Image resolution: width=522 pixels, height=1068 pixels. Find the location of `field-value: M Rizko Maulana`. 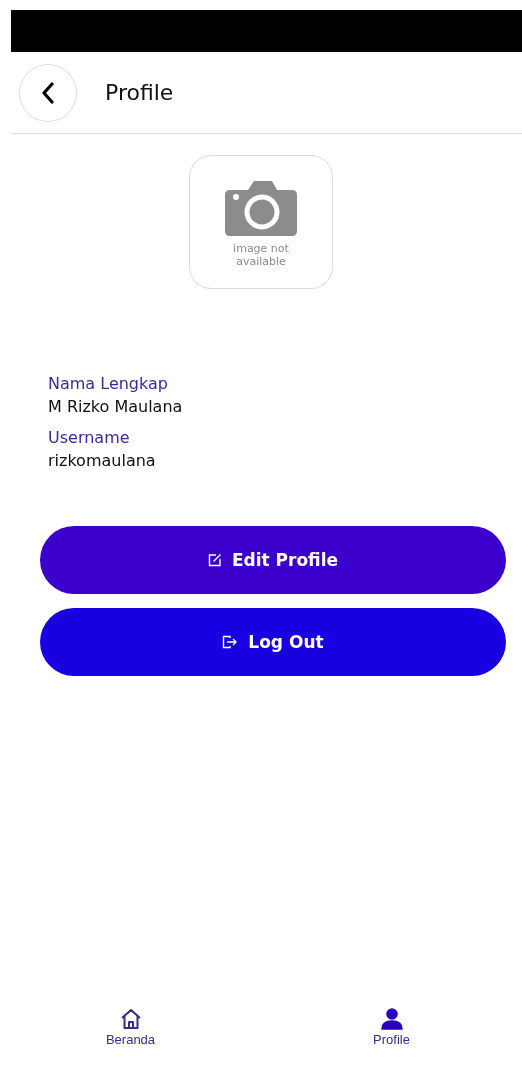

field-value: M Rizko Maulana is located at coordinates (115, 406).